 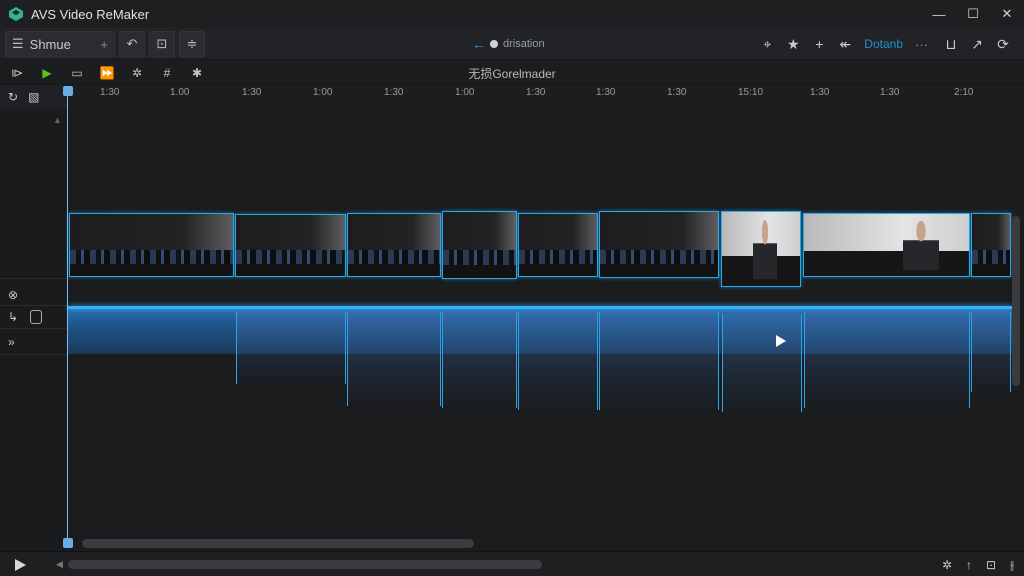 I want to click on status-bar-tools: ✲ ↑ ⊡ ⫲, so click(x=971, y=565).